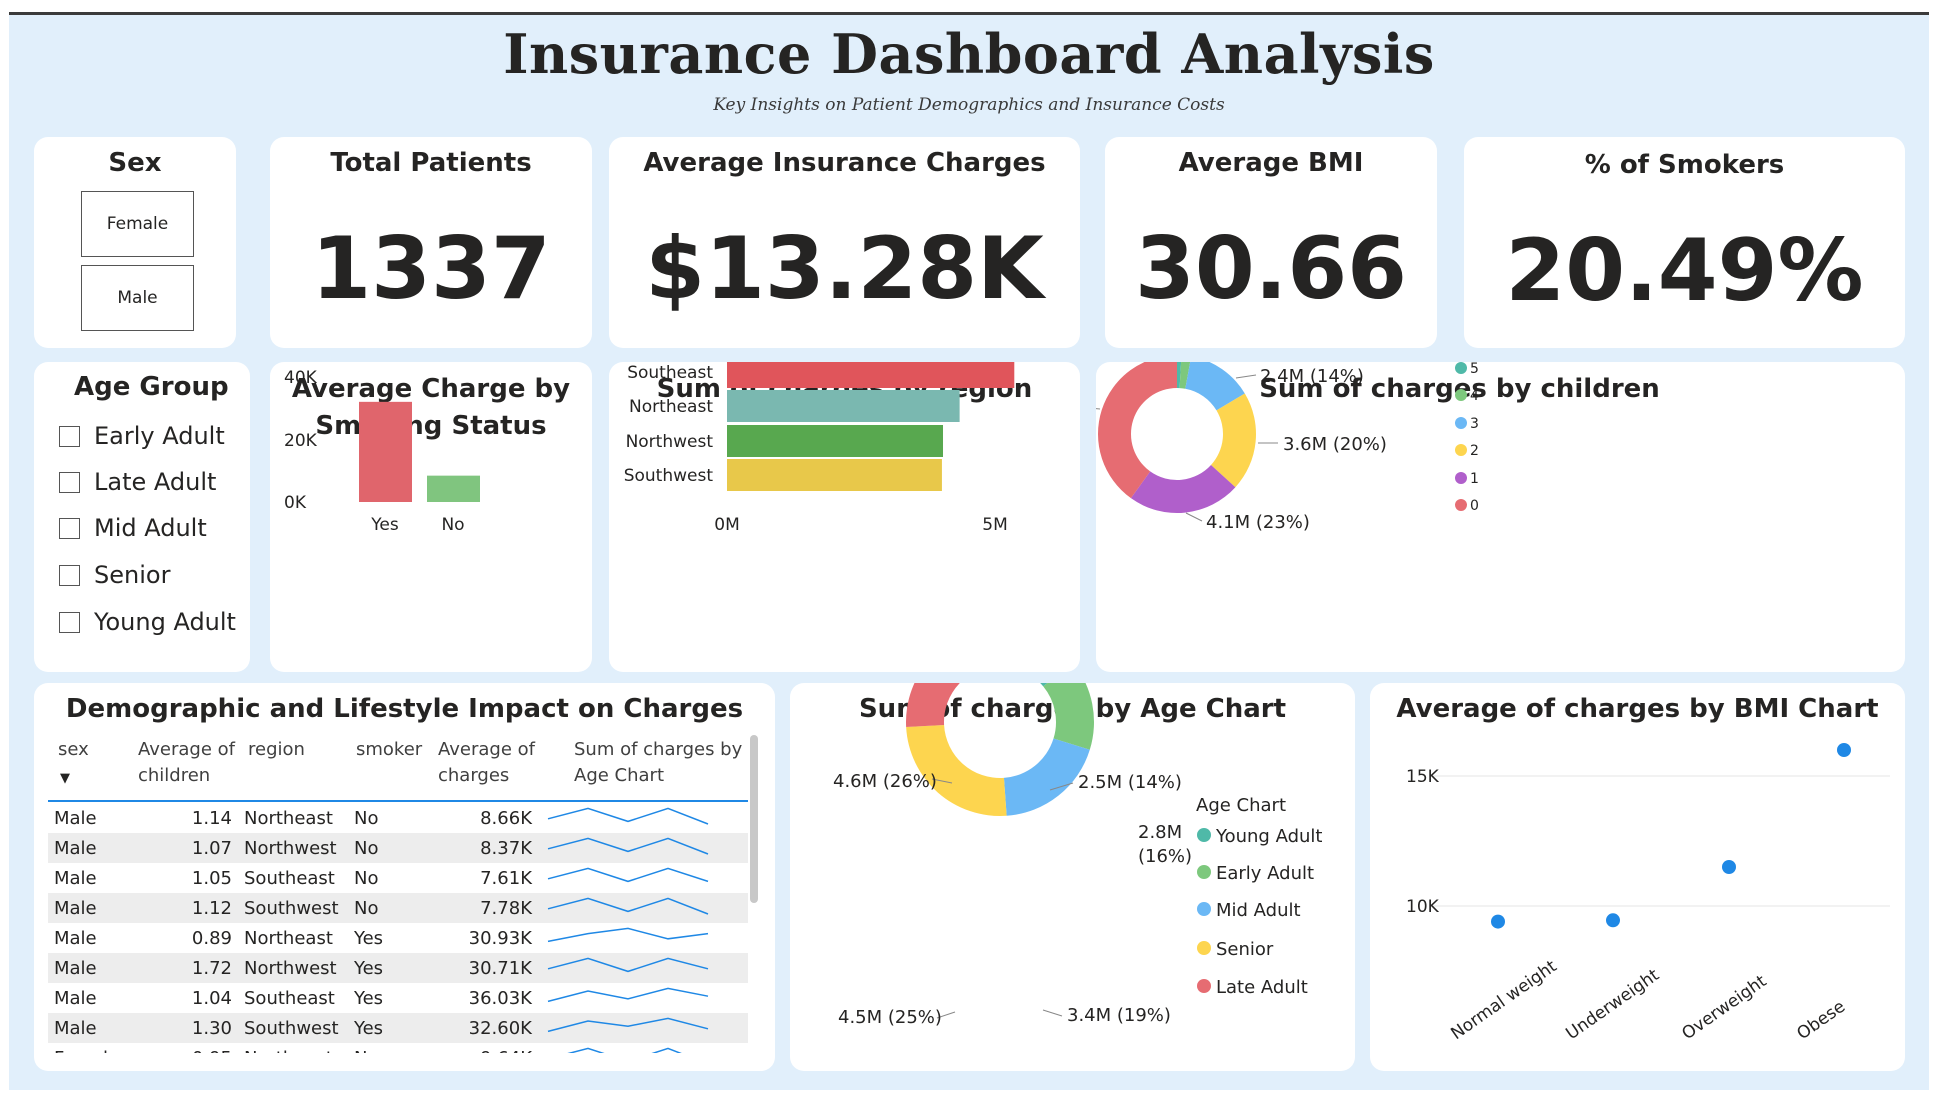 This screenshot has height=1100, width=1938. I want to click on table-row: Male 1.72 Northwest Yes 30.71K, so click(398, 968).